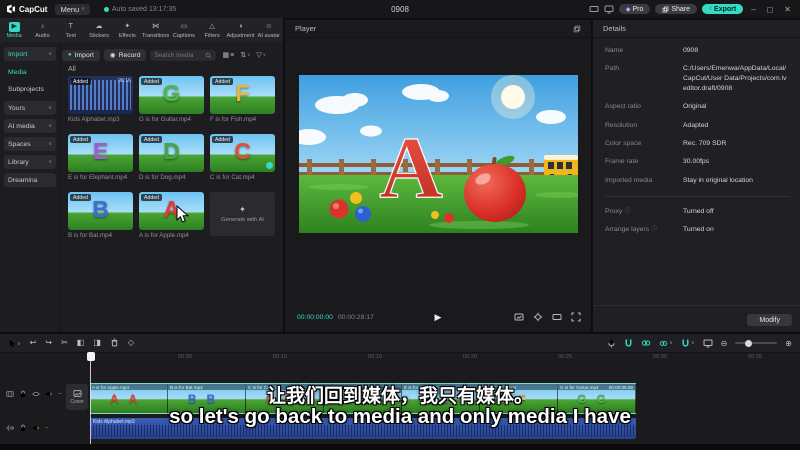  Describe the element at coordinates (72, 9) in the screenshot. I see `menu-button: Menu ∨` at that location.